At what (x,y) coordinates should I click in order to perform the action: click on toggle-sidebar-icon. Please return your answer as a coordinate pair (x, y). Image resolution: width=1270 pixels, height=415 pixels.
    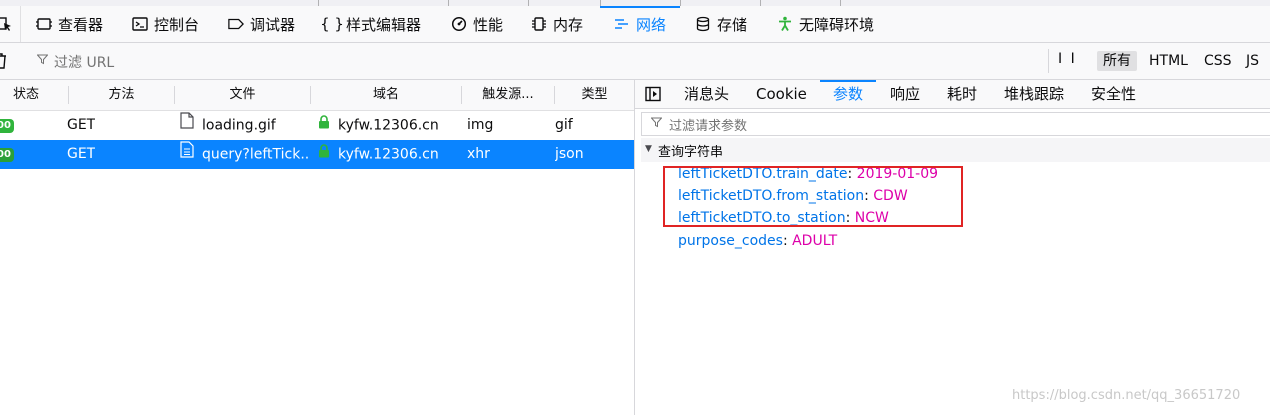
    Looking at the image, I should click on (653, 96).